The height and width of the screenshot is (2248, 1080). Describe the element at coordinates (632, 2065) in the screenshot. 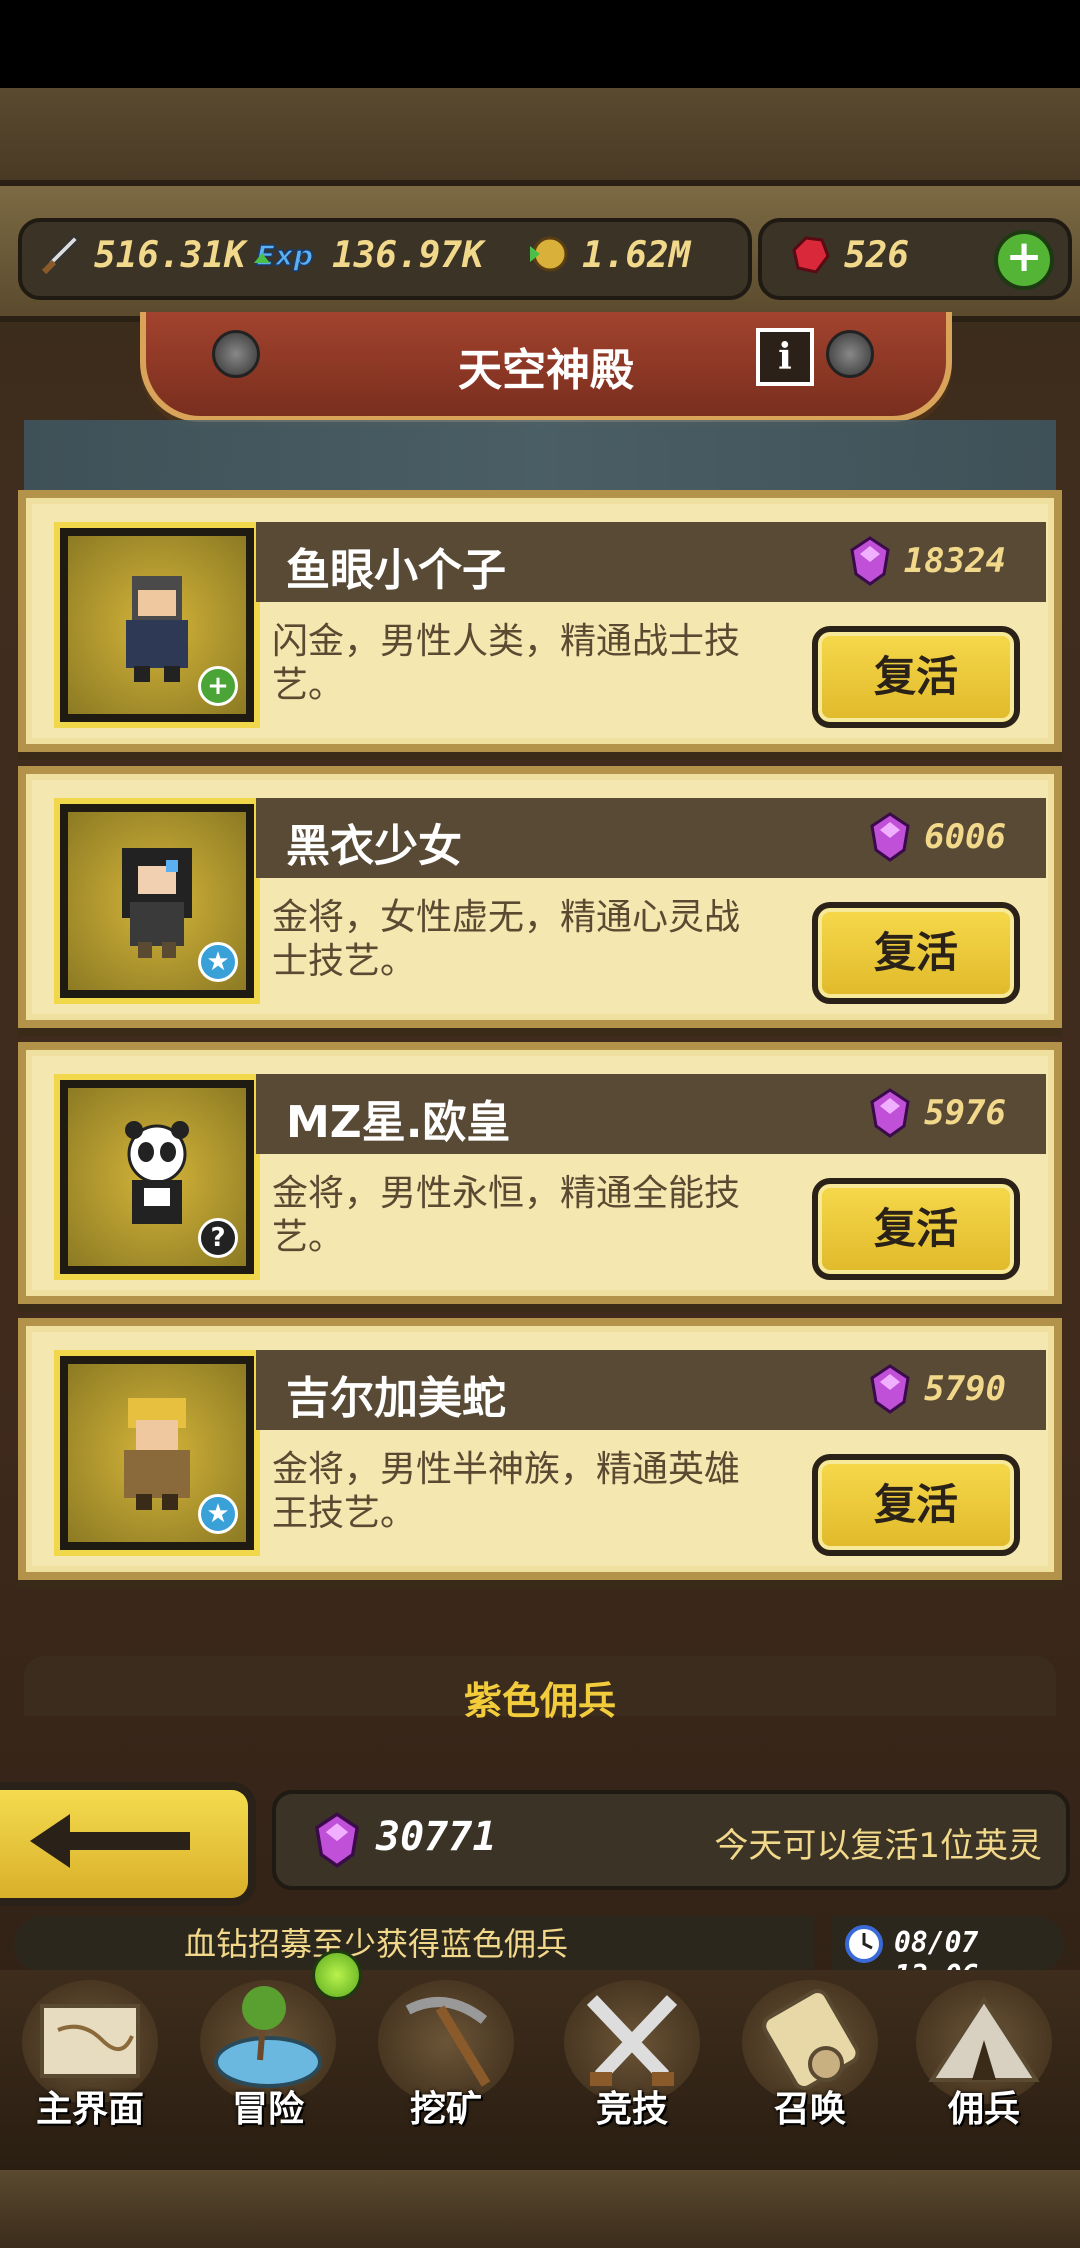

I see `nav-item-arena: 竞技` at that location.